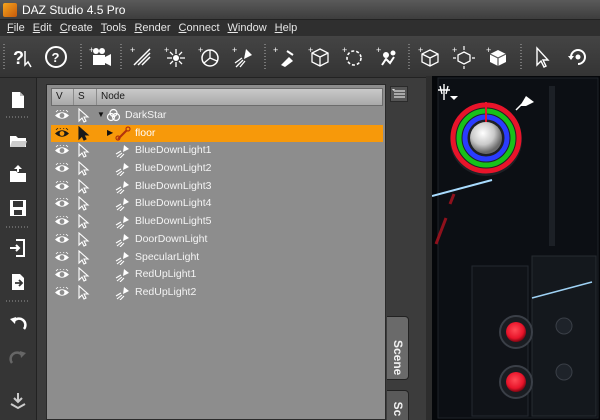 The height and width of the screenshot is (420, 600). Describe the element at coordinates (300, 57) in the screenshot. I see `main-toolbar: ? ? + + + + + + + + + + + +` at that location.